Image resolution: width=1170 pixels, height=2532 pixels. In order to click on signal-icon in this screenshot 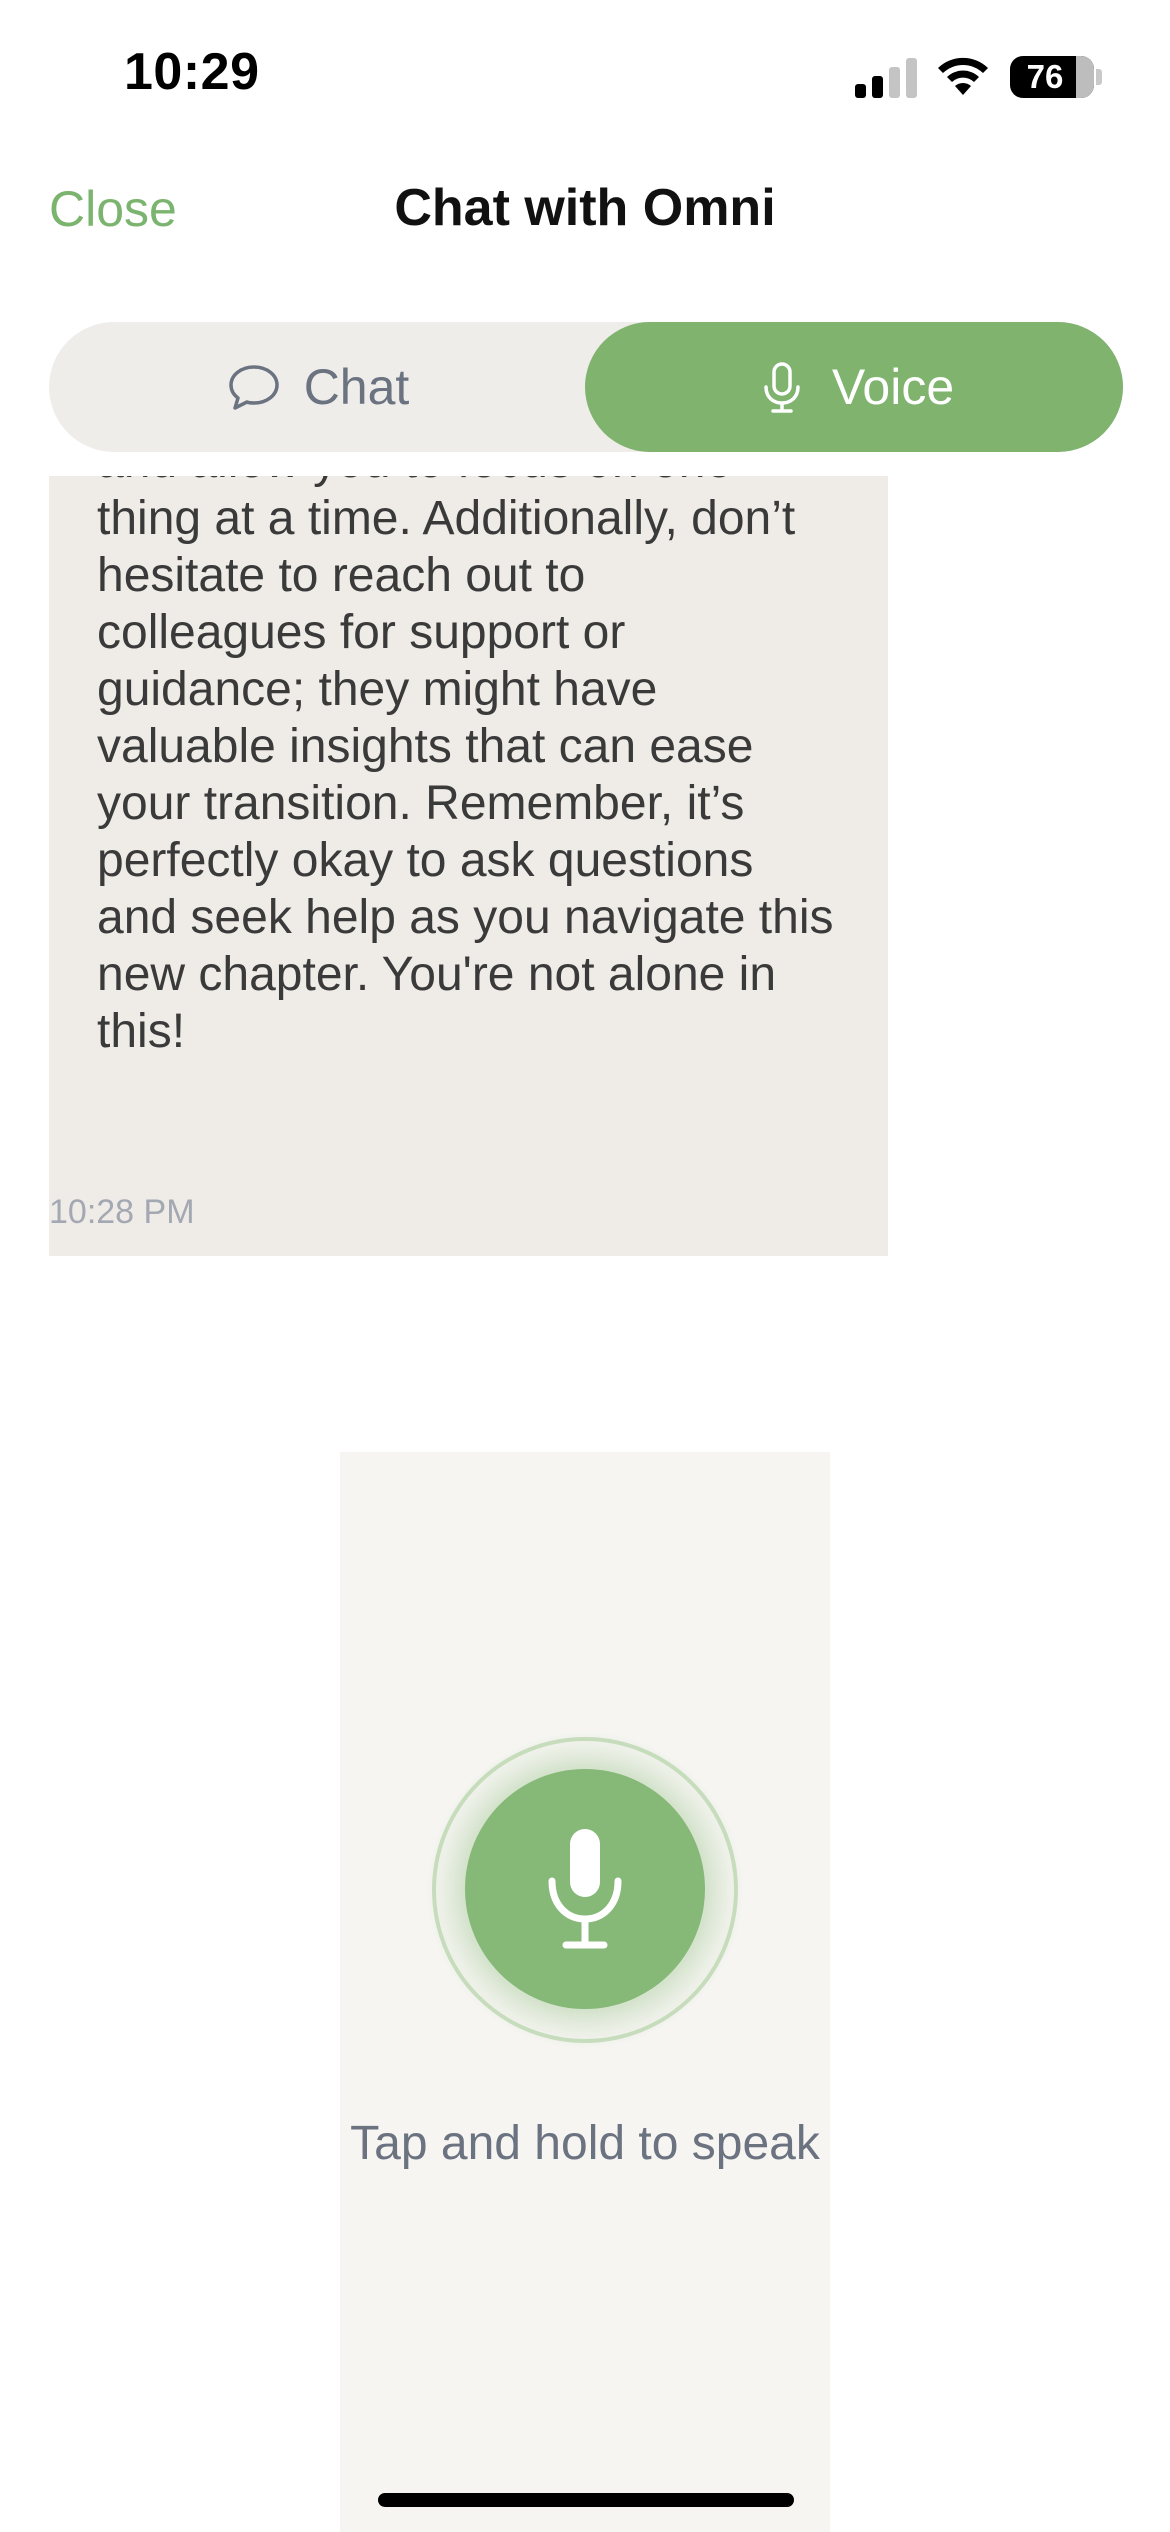, I will do `click(886, 78)`.